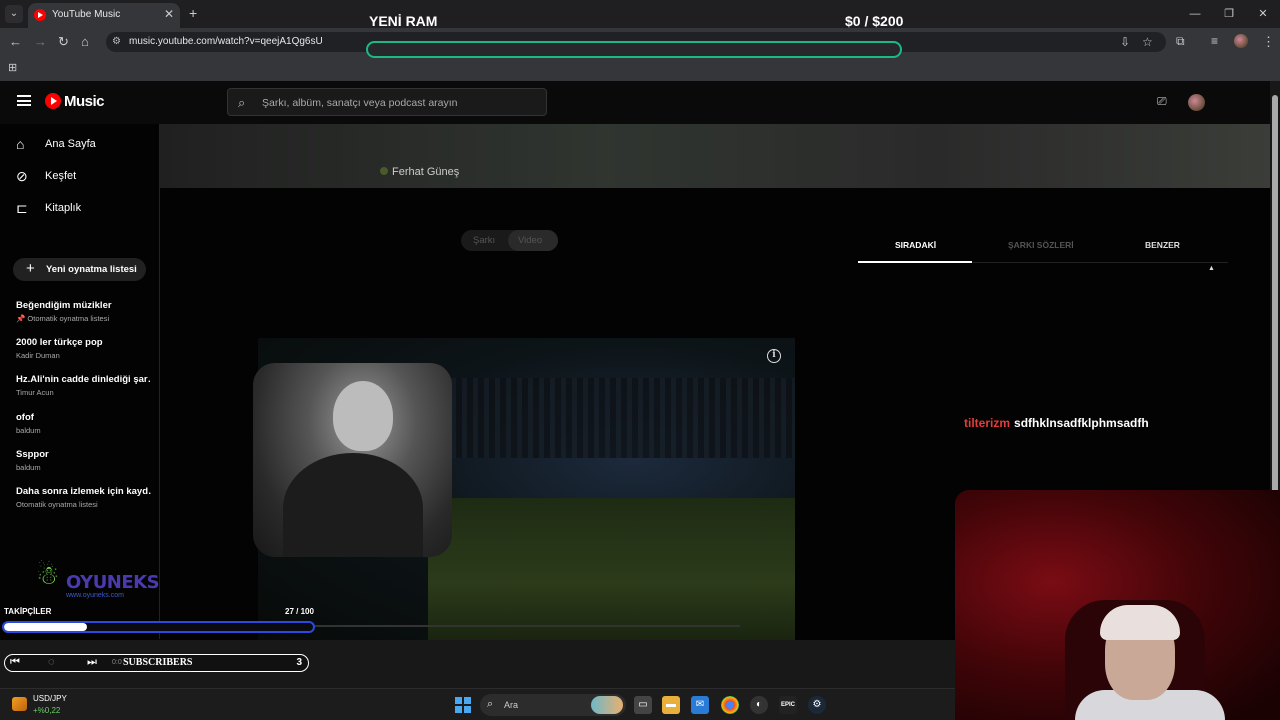 The height and width of the screenshot is (720, 1280). Describe the element at coordinates (511, 705) in the screenshot. I see `taskbar-search-label: Ara` at that location.